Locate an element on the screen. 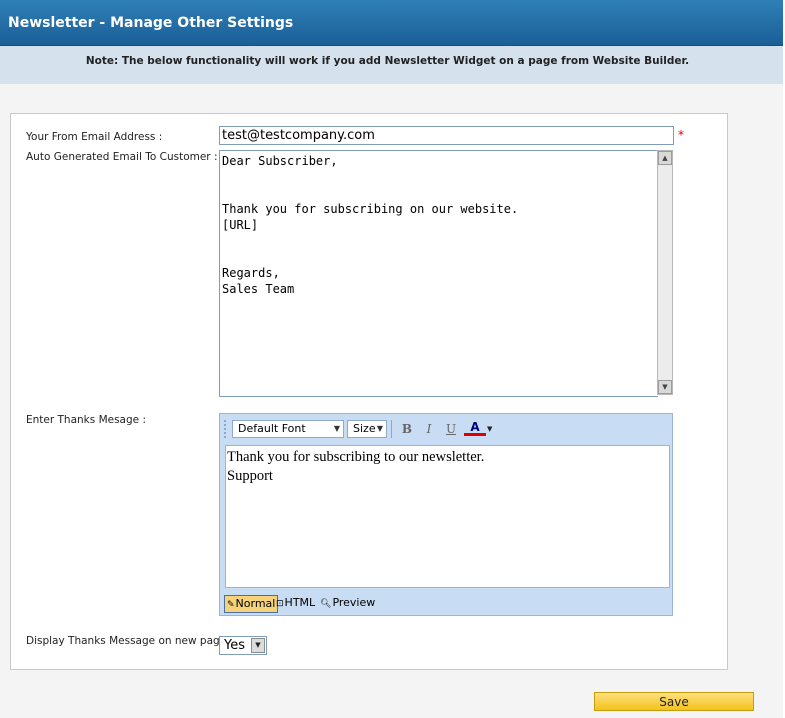 The height and width of the screenshot is (718, 785). font-color-button: A is located at coordinates (475, 428).